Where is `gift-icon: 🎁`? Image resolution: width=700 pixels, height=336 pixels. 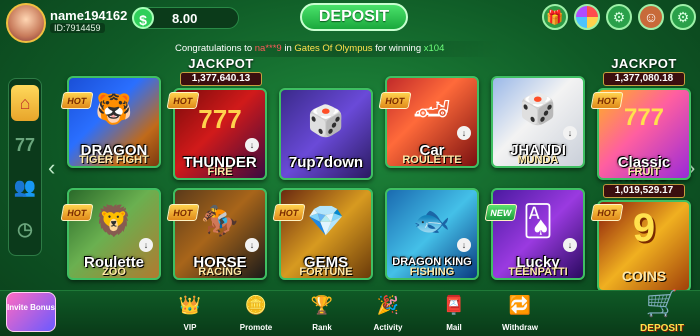
gift-icon: 🎁 is located at coordinates (555, 17).